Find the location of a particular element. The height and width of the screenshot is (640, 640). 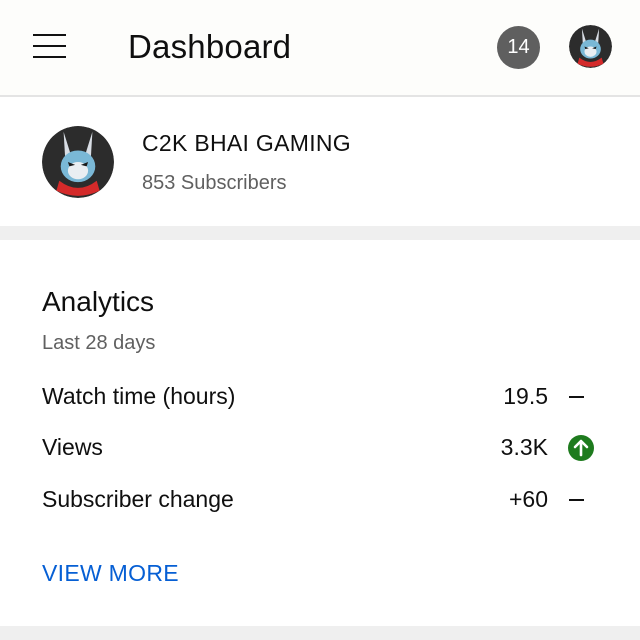

channel-name: C2K BHAI GAMING is located at coordinates (246, 143).